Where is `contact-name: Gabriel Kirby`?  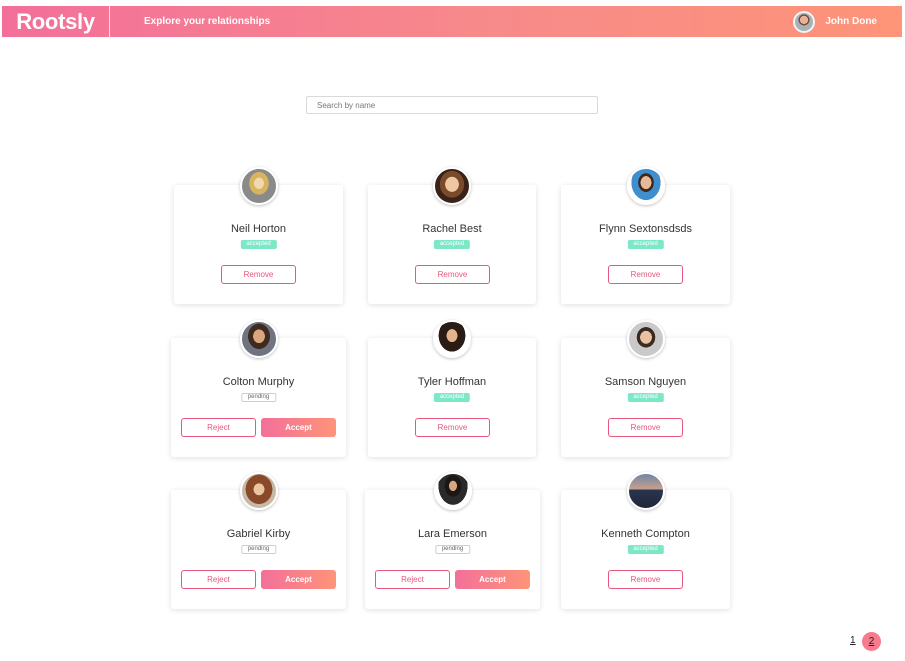
contact-name: Gabriel Kirby is located at coordinates (258, 534).